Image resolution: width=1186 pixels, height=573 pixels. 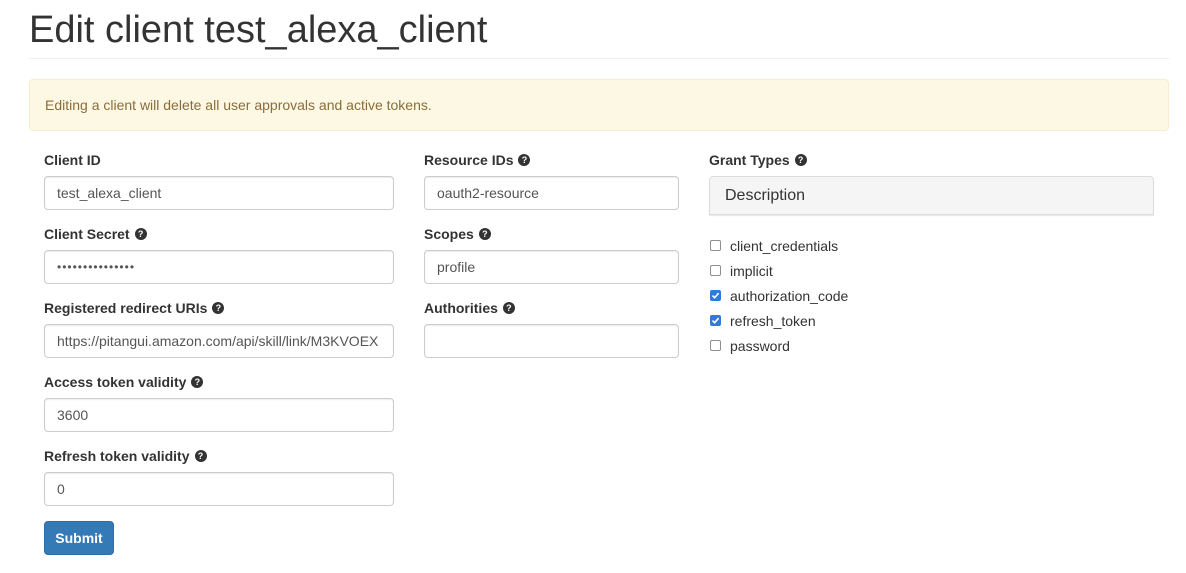 What do you see at coordinates (789, 296) in the screenshot?
I see `grant-type-label: authorization_code` at bounding box center [789, 296].